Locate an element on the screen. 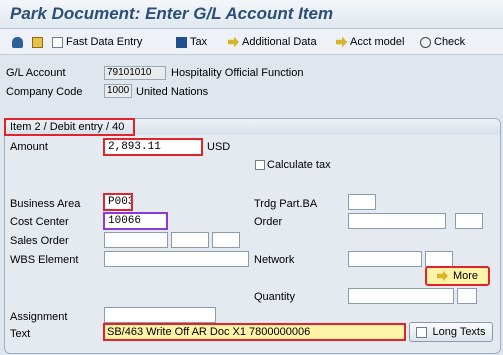  gl-account-field: 79101010 is located at coordinates (135, 73).